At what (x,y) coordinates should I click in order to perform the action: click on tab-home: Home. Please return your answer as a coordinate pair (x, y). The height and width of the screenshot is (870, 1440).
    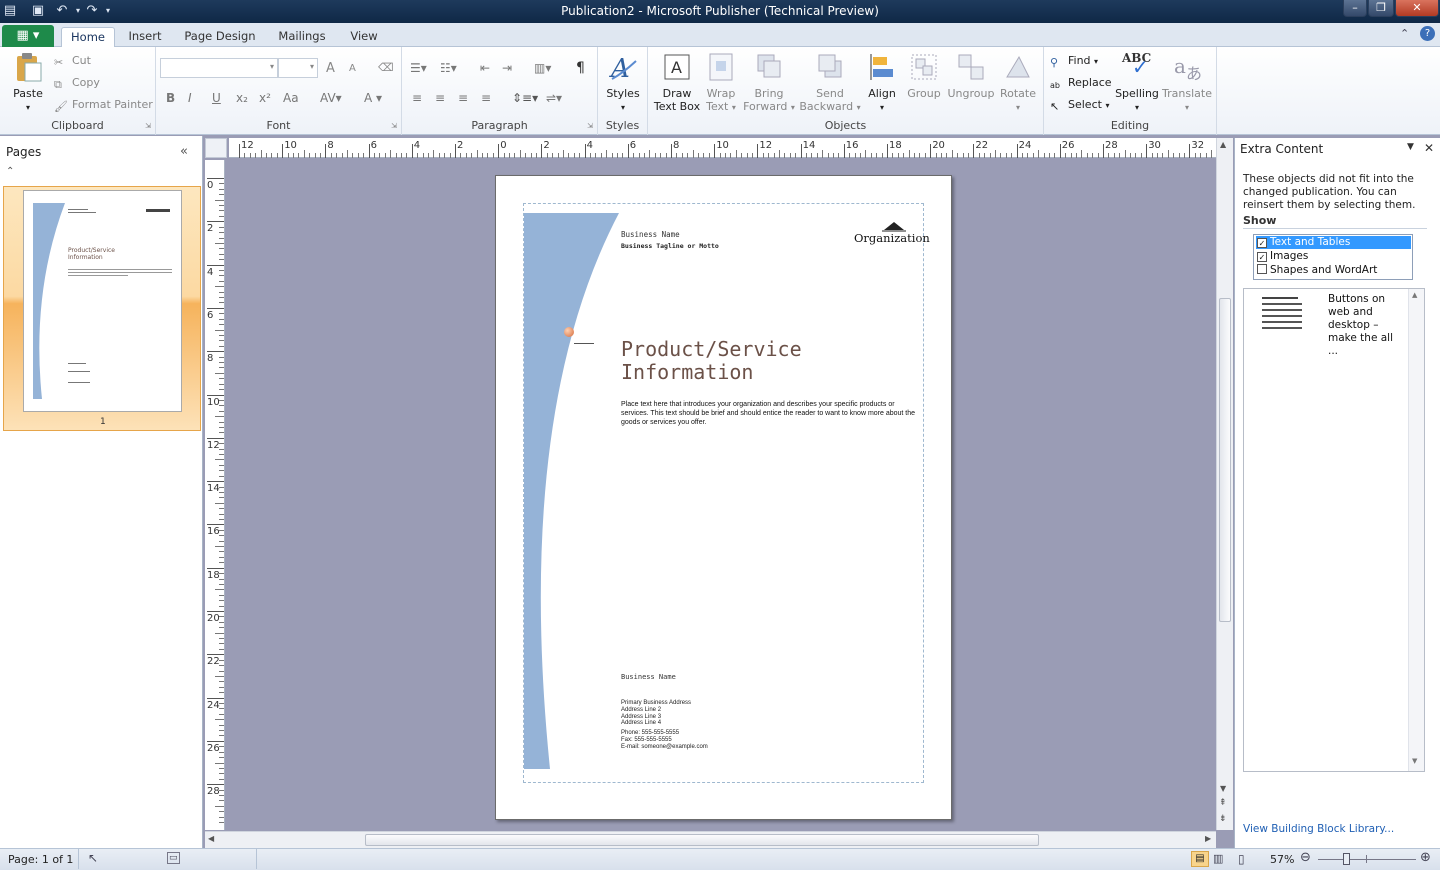
    Looking at the image, I should click on (88, 37).